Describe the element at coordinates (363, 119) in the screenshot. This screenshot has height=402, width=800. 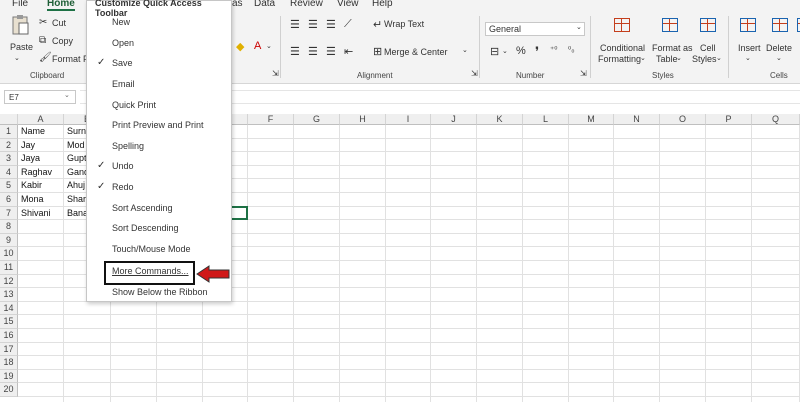
I see `column-header: H` at that location.